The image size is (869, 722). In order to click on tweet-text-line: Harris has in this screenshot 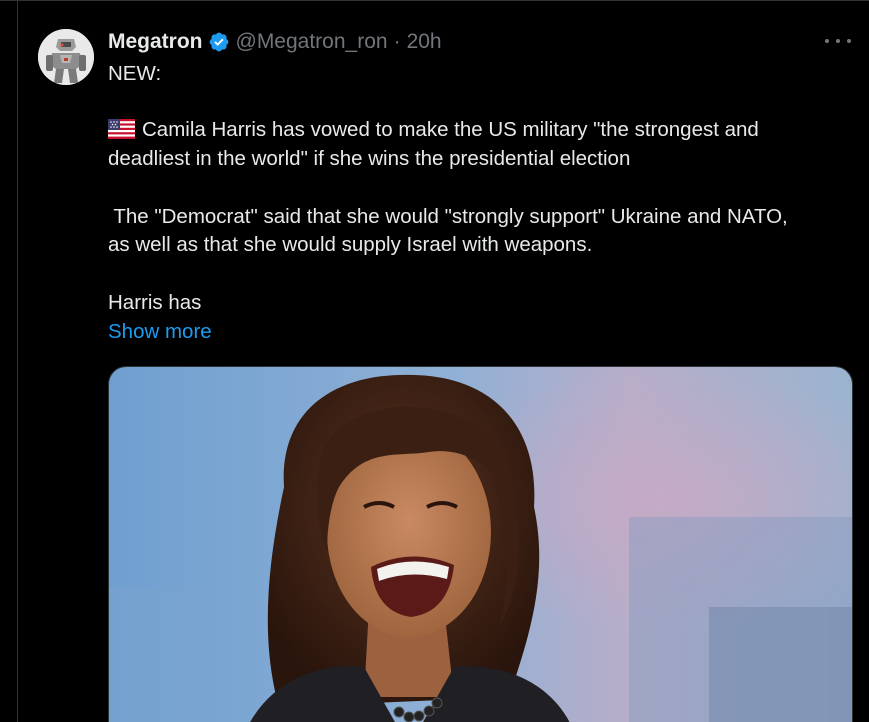, I will do `click(155, 302)`.